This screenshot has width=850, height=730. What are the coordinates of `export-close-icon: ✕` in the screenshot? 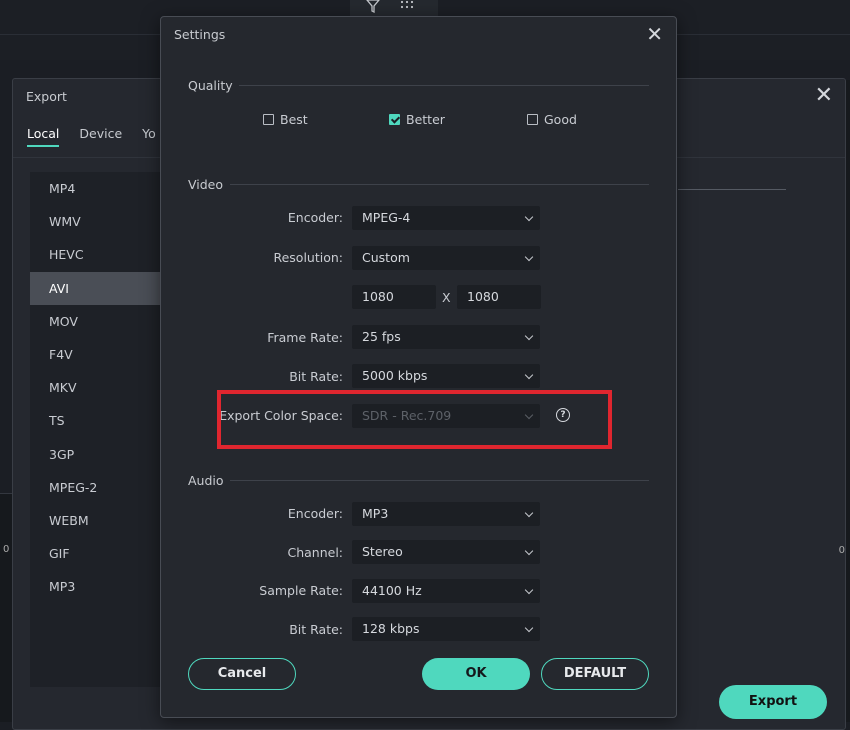 It's located at (824, 95).